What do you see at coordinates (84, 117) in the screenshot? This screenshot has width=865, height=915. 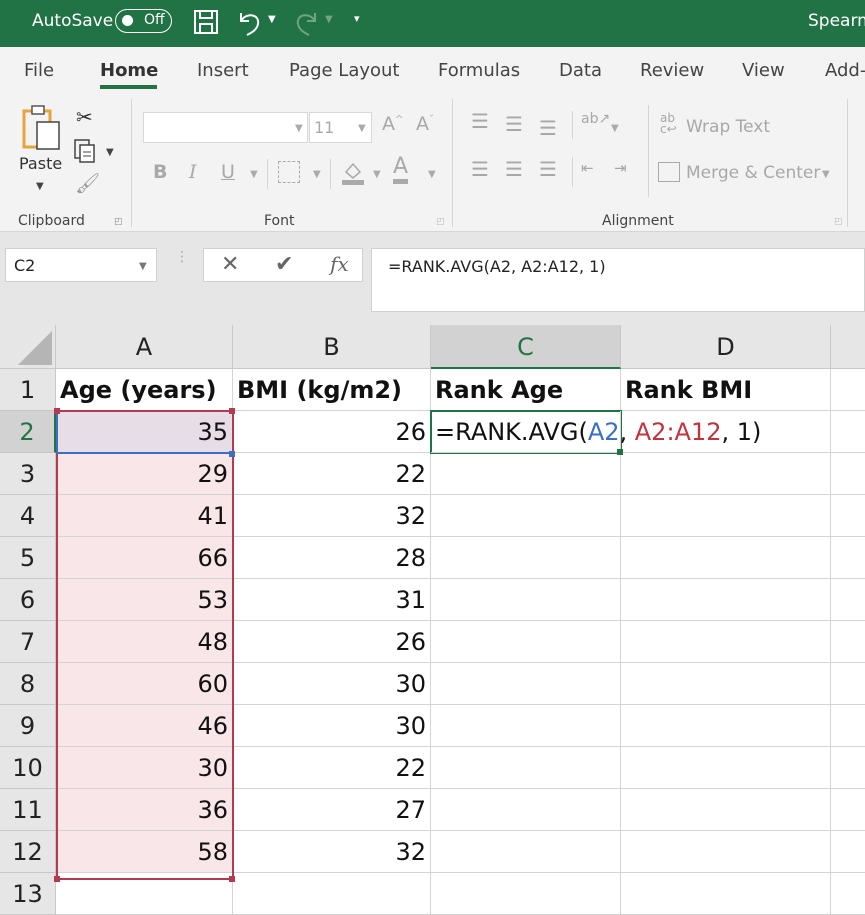 I see `cut-icon: ✂` at bounding box center [84, 117].